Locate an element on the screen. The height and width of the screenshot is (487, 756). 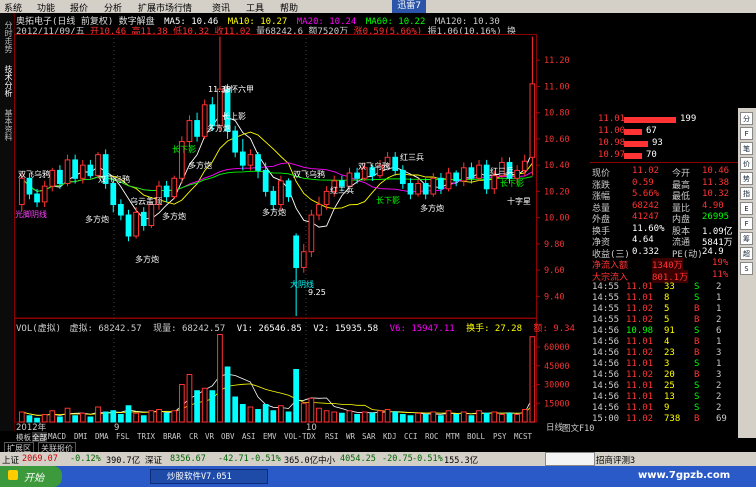
toolbar-icon-9: 超 is located at coordinates (746, 253).